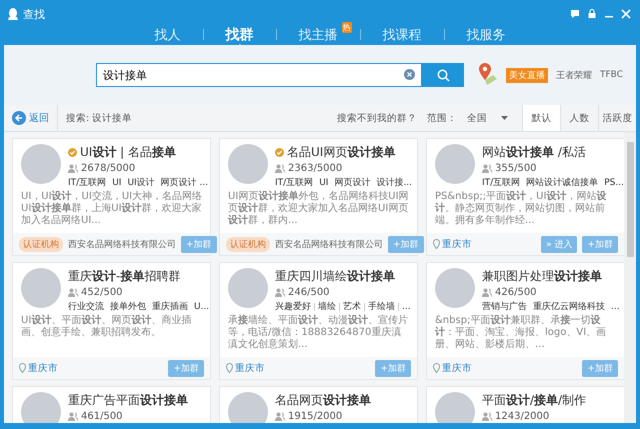 This screenshot has width=640, height=429. Describe the element at coordinates (128, 400) in the screenshot. I see `group-title: 重庆广告平面设计接单` at that location.